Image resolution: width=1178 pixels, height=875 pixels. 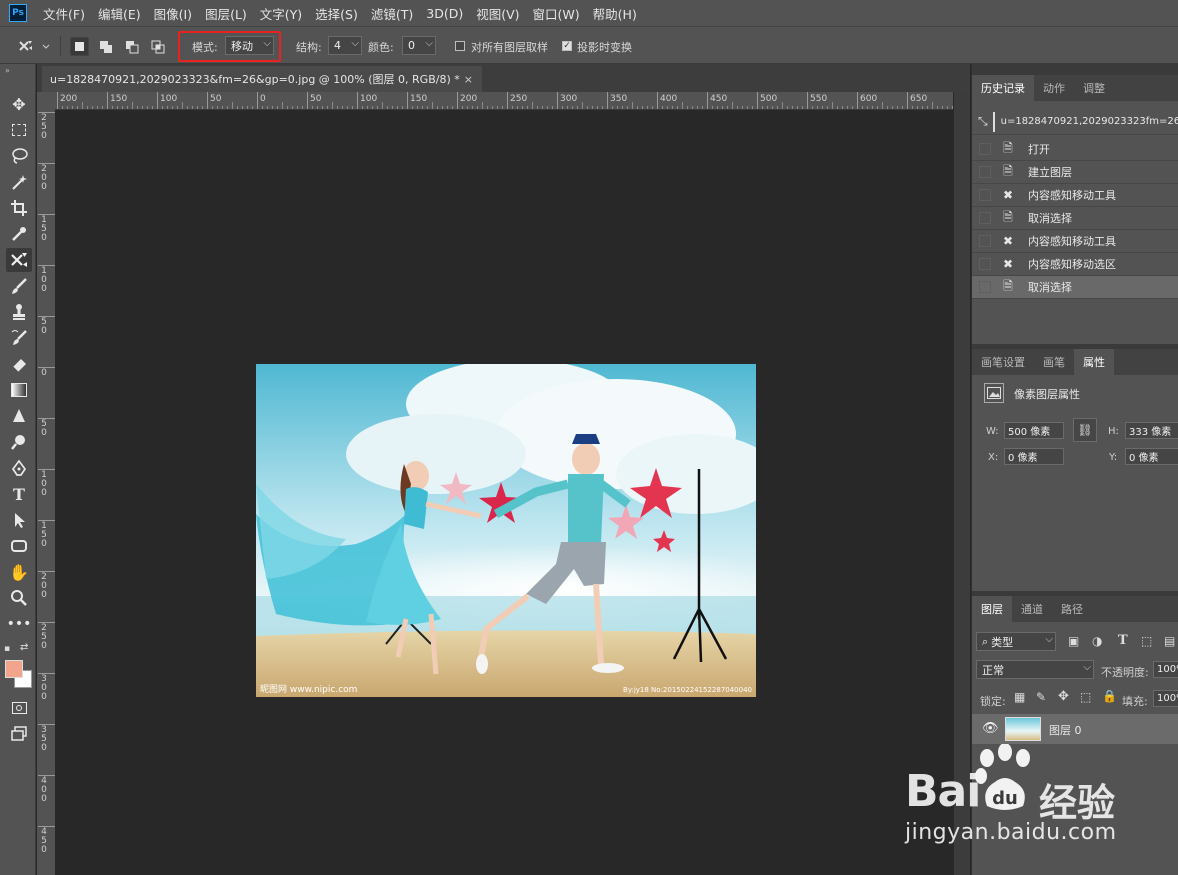 What do you see at coordinates (1097, 641) in the screenshot?
I see `filter-adjustment-icon: ◑` at bounding box center [1097, 641].